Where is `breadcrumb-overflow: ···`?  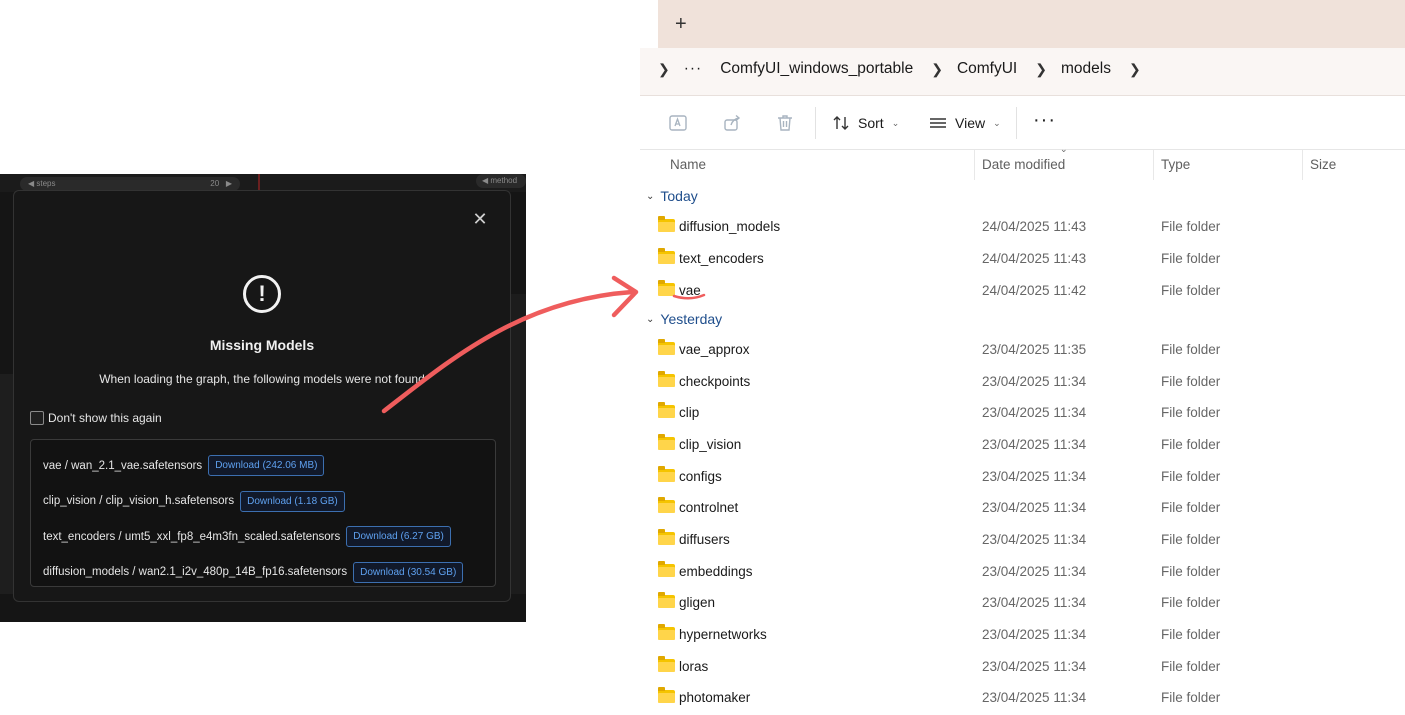 breadcrumb-overflow: ··· is located at coordinates (702, 69).